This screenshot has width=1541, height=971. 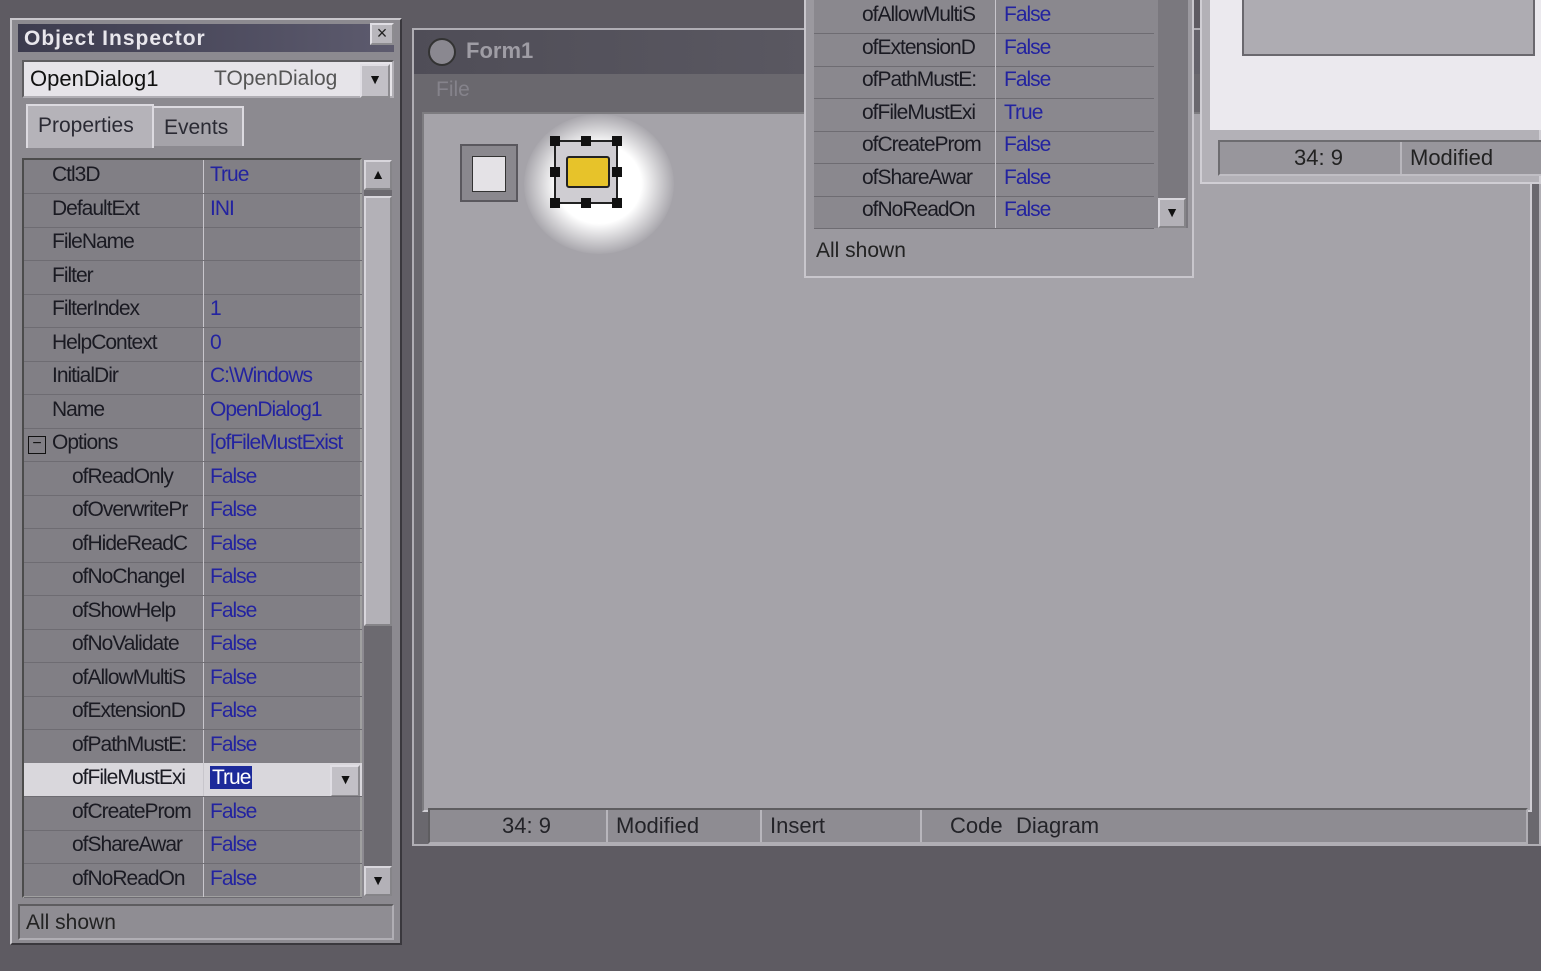 I want to click on property-row: Name OpenDialog1, so click(x=193, y=411).